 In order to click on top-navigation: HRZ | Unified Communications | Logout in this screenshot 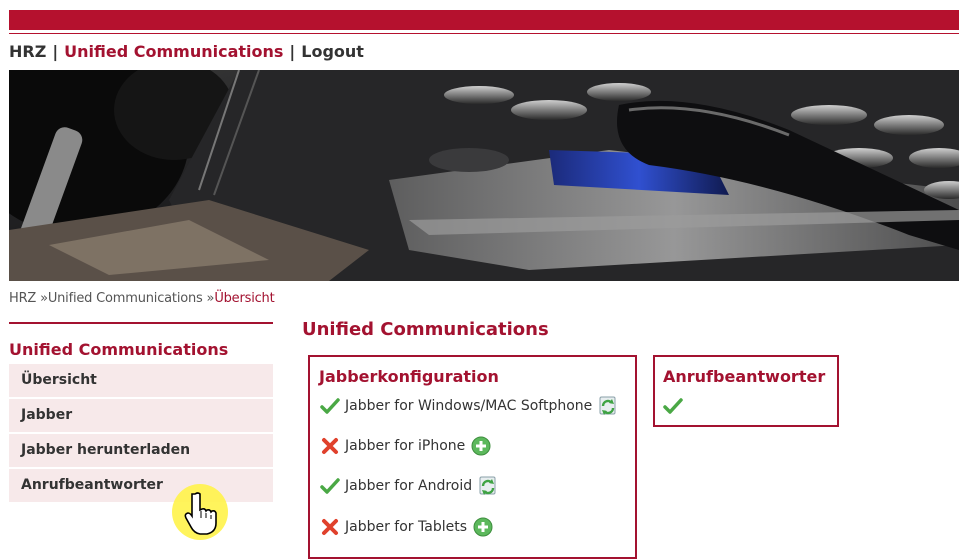, I will do `click(186, 51)`.